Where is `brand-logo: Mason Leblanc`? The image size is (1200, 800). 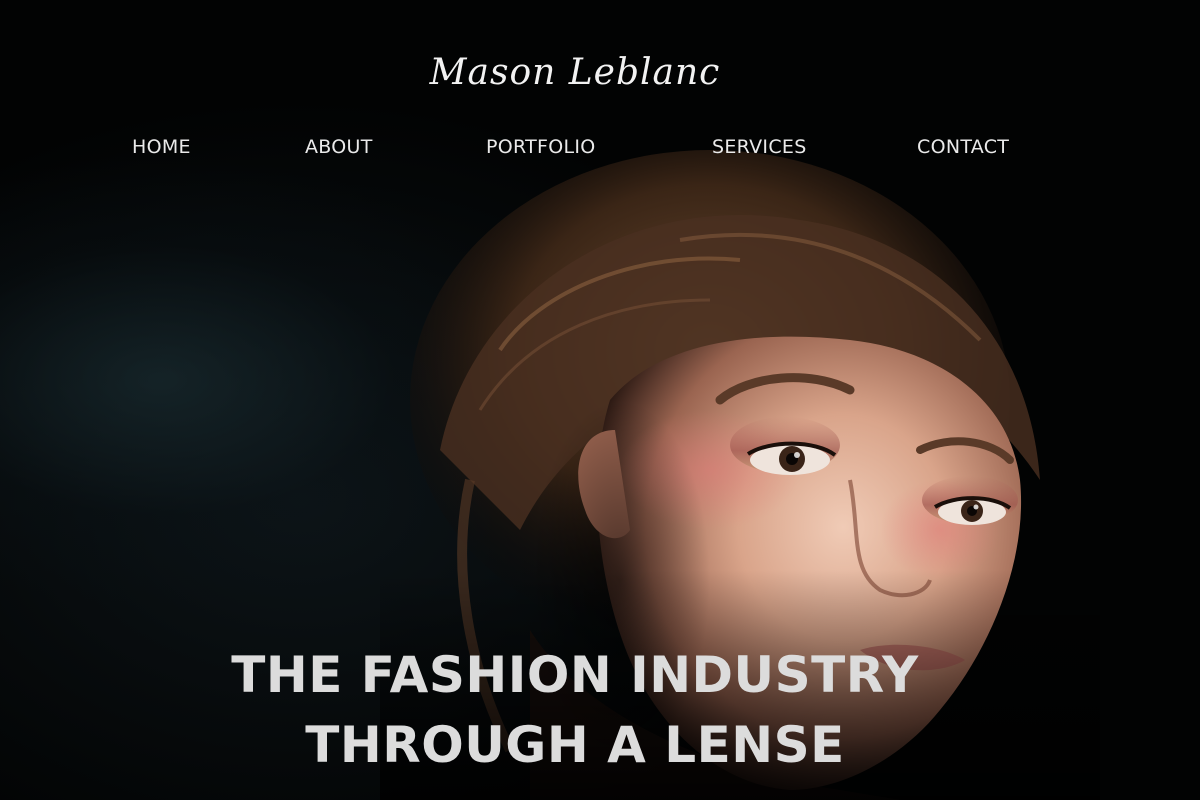
brand-logo: Mason Leblanc is located at coordinates (575, 72).